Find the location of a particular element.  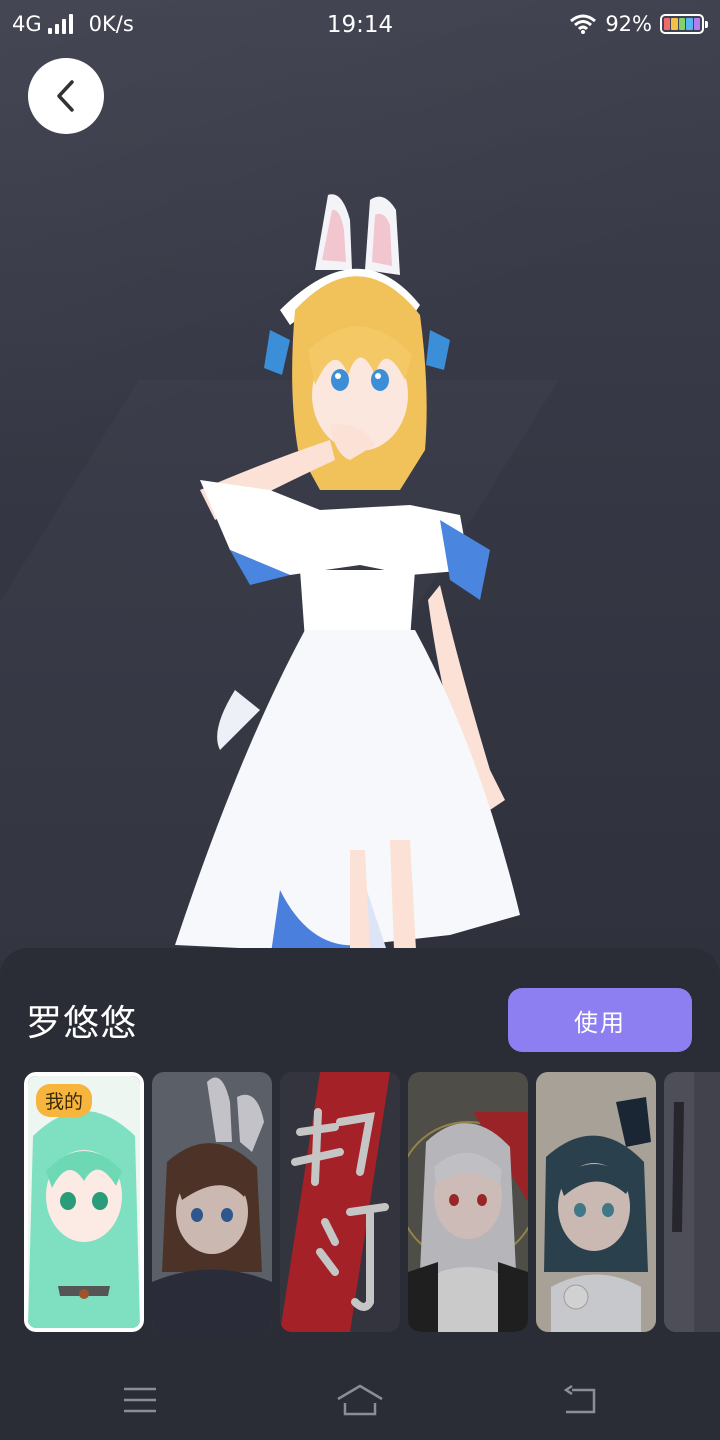

chevron-left-icon is located at coordinates (65, 96).